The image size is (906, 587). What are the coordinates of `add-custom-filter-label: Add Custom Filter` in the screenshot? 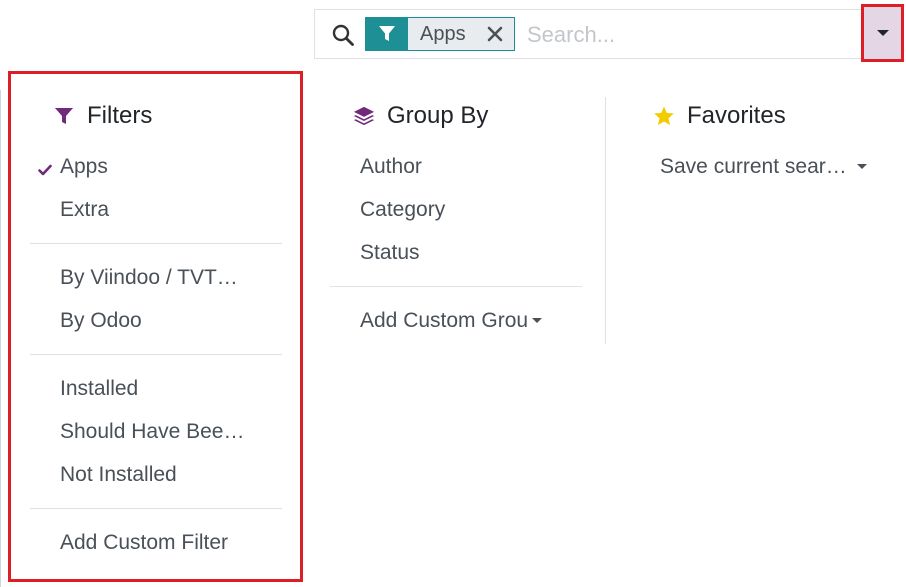 It's located at (144, 542).